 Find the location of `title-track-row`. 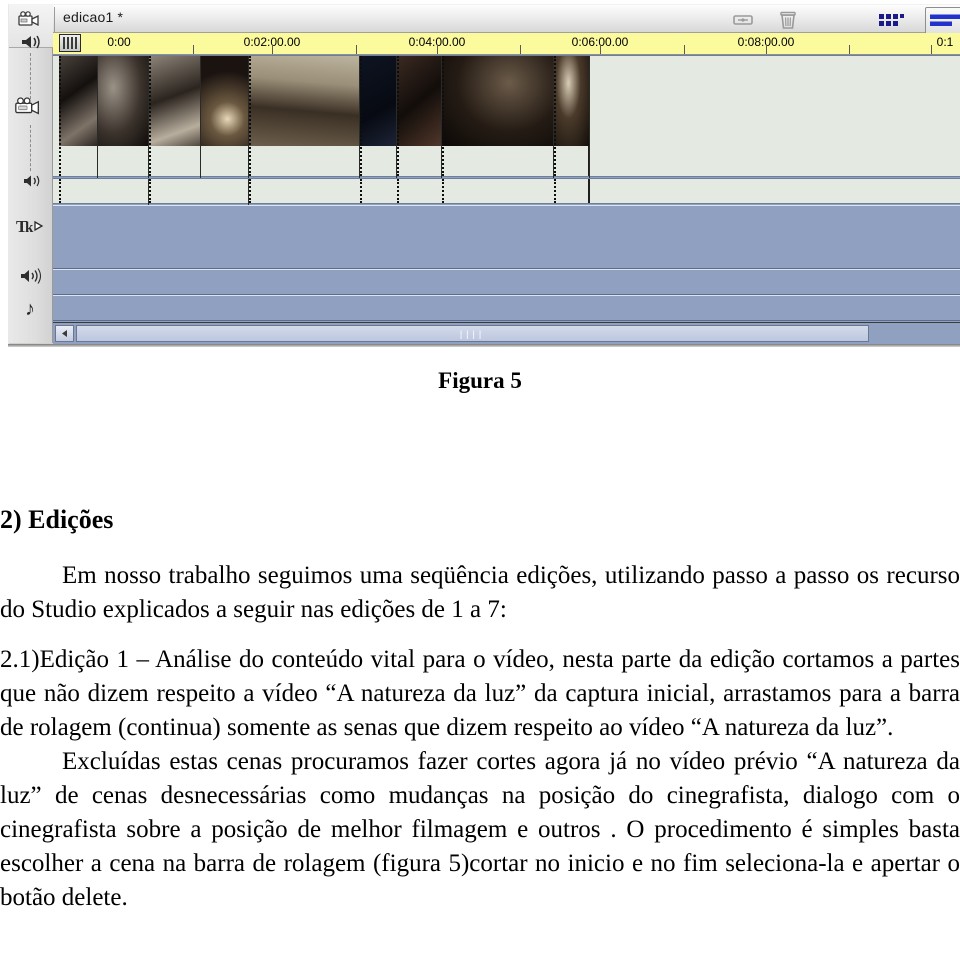

title-track-row is located at coordinates (506, 237).